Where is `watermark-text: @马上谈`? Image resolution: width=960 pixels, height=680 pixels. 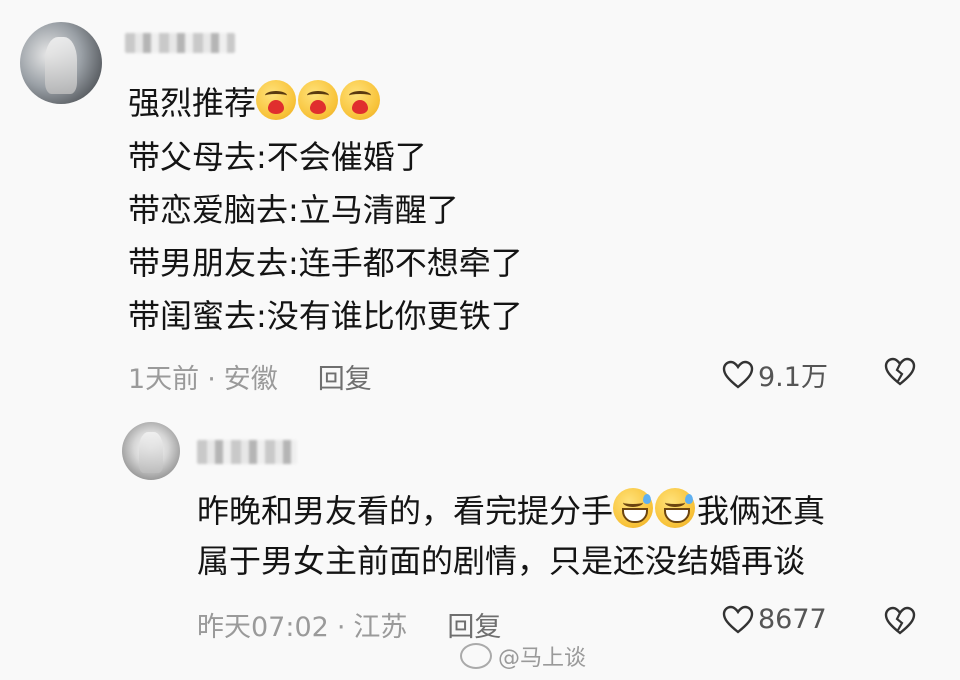 watermark-text: @马上谈 is located at coordinates (542, 658).